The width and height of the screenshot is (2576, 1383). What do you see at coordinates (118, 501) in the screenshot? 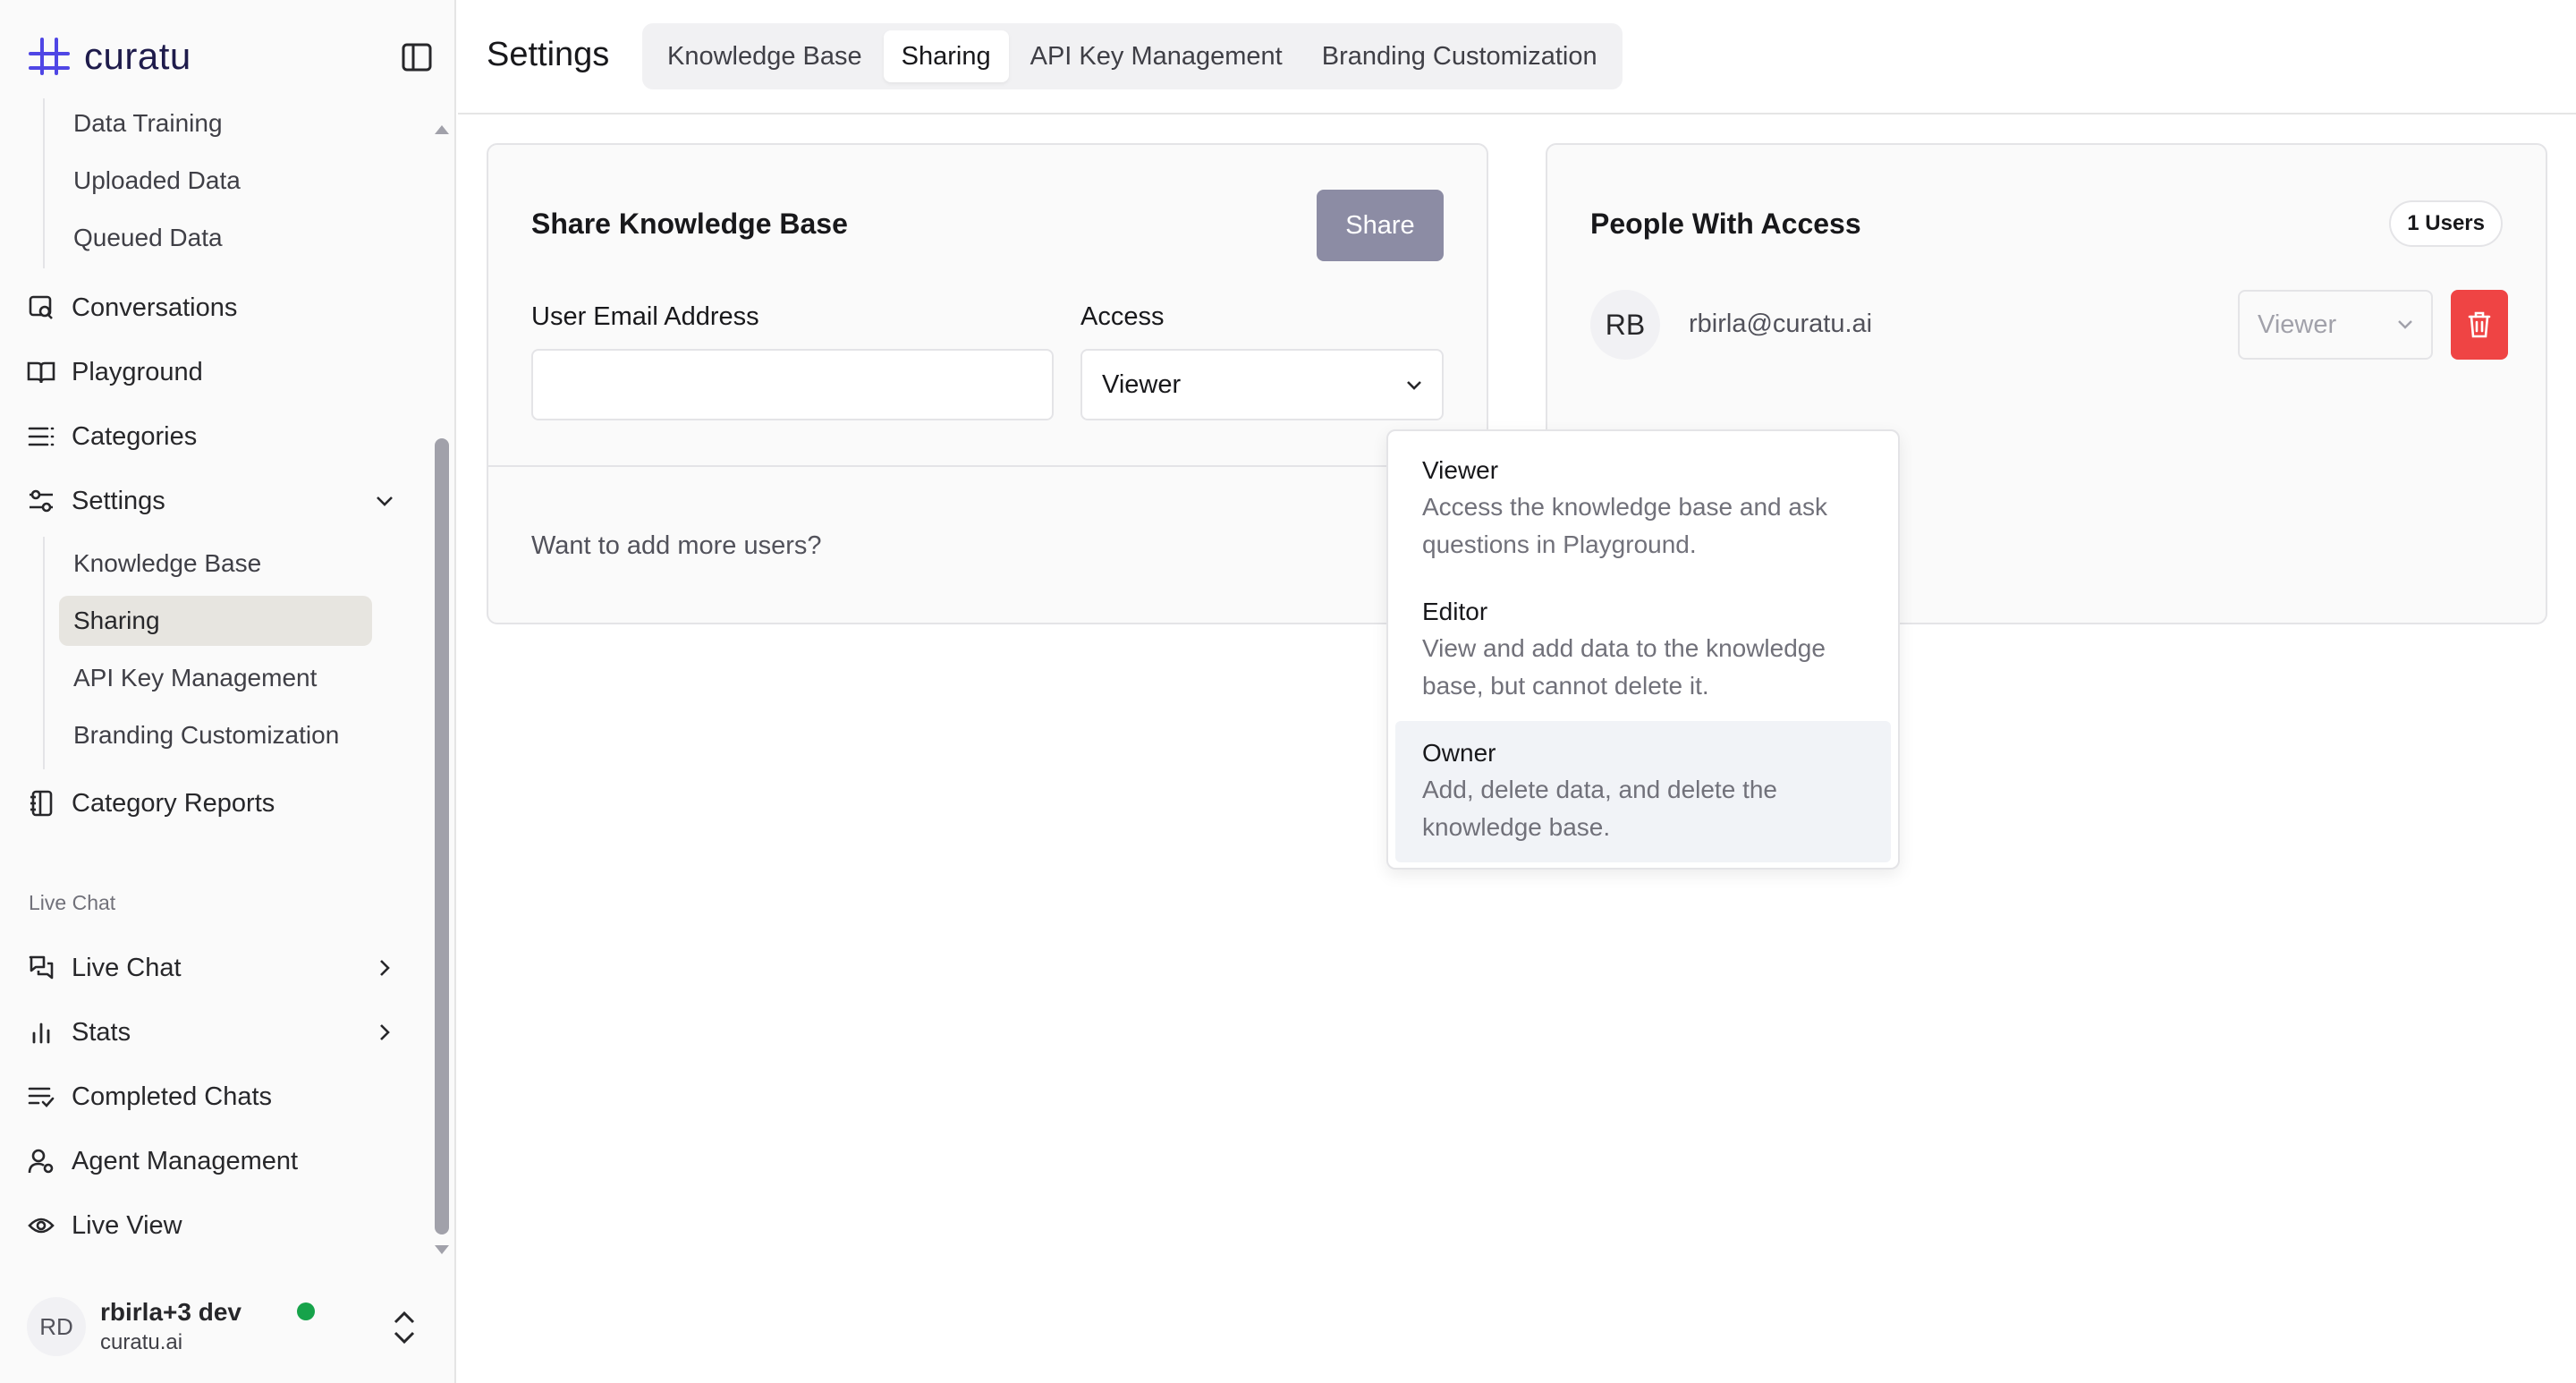
I see `sidebar-item-label: Settings` at bounding box center [118, 501].